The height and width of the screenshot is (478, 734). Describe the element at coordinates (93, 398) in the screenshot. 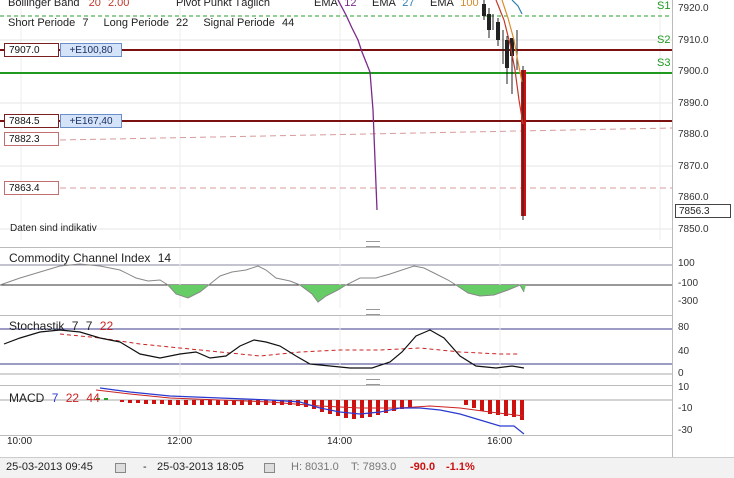

I see `macd-p3: 44` at that location.